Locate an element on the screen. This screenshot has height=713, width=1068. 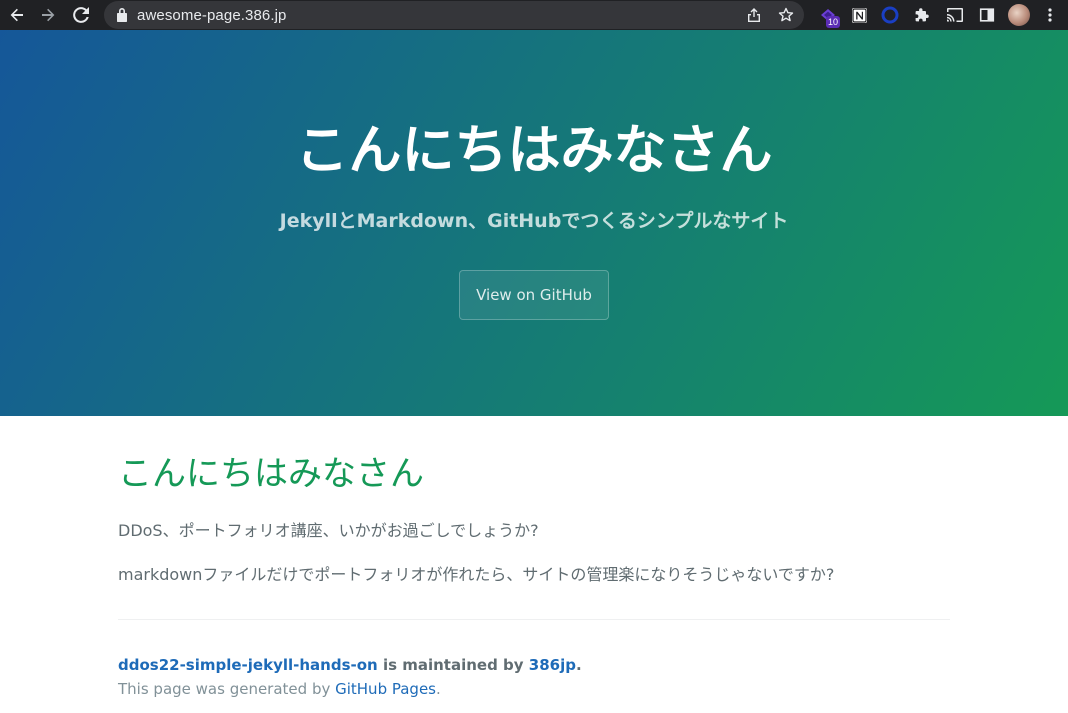
repo-link: ddos22-simple-jekyll-hands-on is located at coordinates (248, 665).